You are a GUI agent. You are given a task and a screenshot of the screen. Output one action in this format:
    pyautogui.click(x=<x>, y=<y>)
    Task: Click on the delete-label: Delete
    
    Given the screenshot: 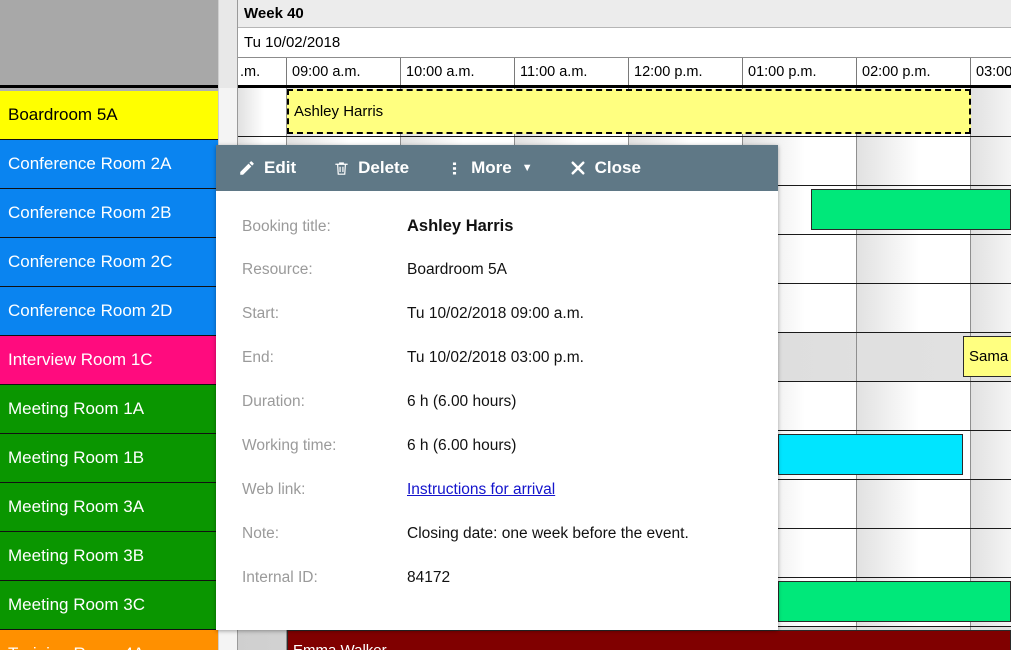 What is the action you would take?
    pyautogui.click(x=384, y=167)
    